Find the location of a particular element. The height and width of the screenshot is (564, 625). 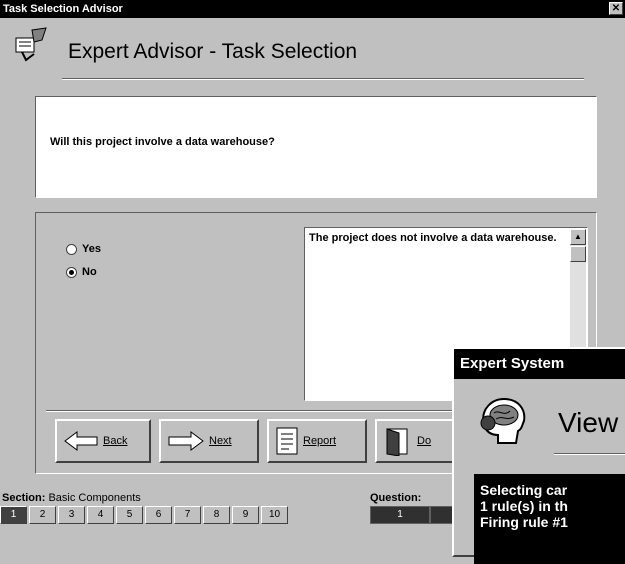

question-indicator: Question: is located at coordinates (395, 498).